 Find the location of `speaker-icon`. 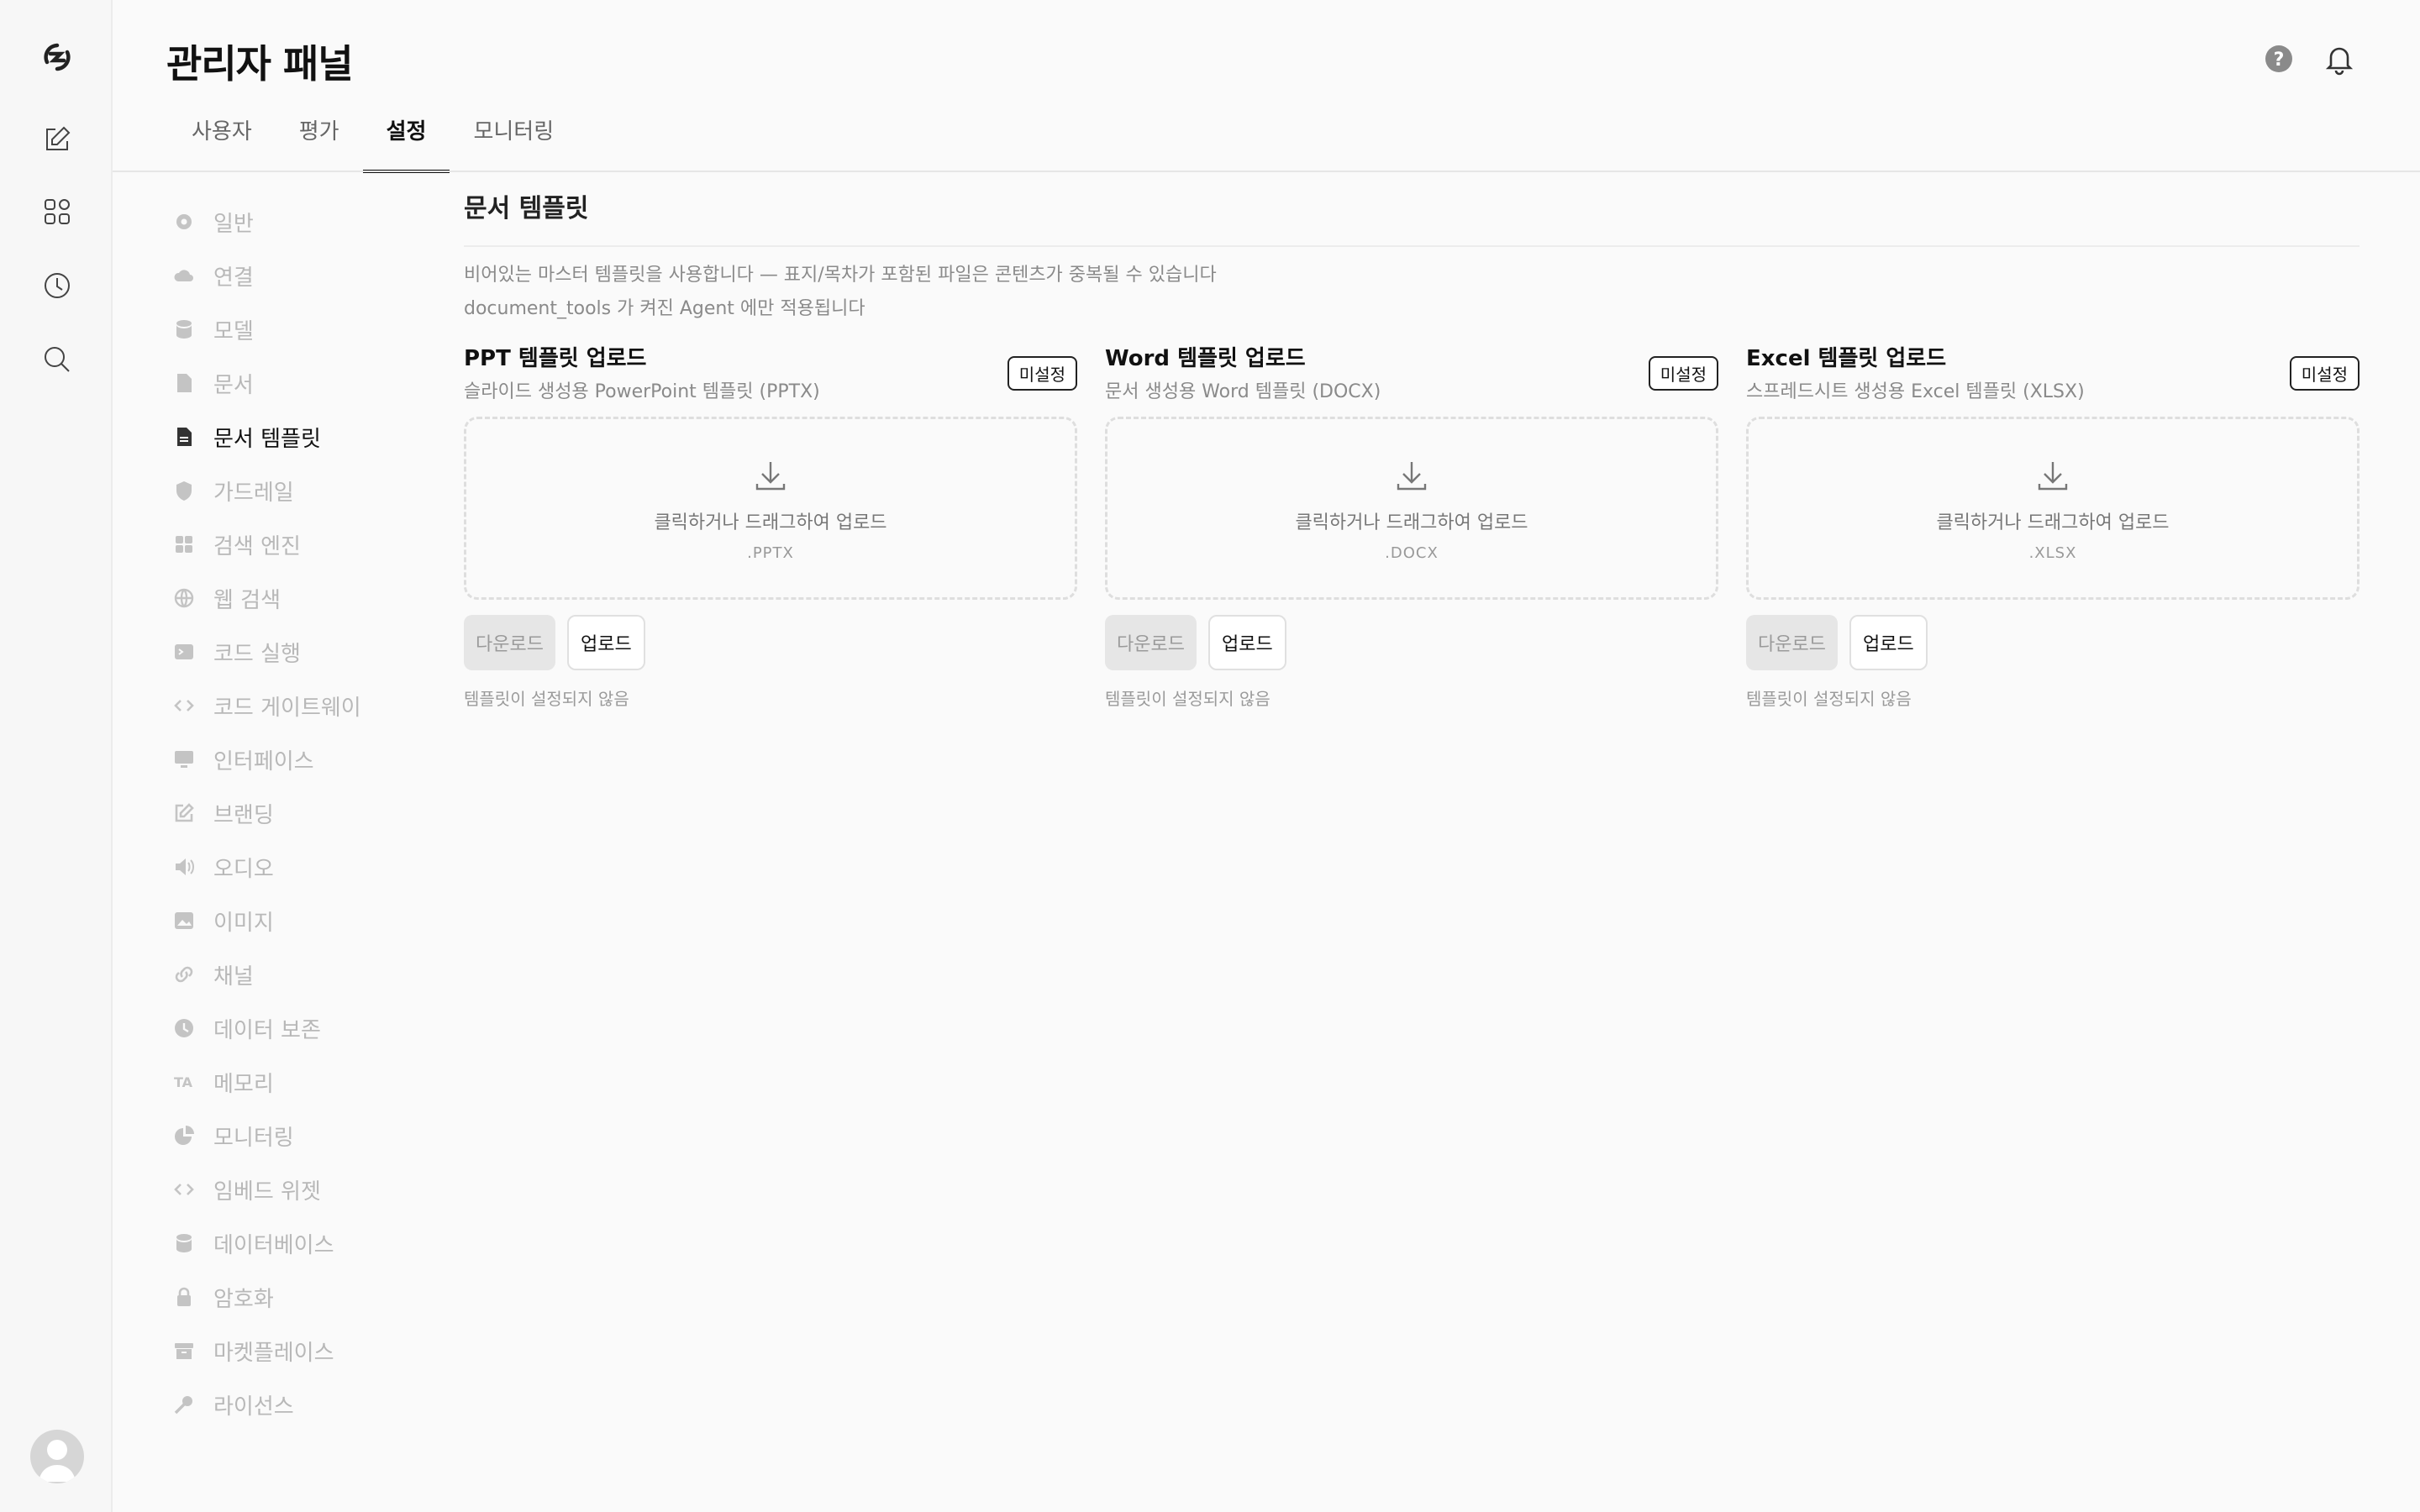

speaker-icon is located at coordinates (184, 866).